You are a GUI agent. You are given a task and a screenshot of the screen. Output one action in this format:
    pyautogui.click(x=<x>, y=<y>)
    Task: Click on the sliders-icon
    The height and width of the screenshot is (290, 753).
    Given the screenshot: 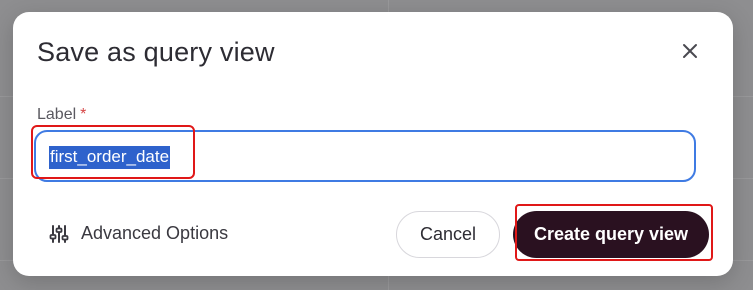 What is the action you would take?
    pyautogui.click(x=59, y=233)
    